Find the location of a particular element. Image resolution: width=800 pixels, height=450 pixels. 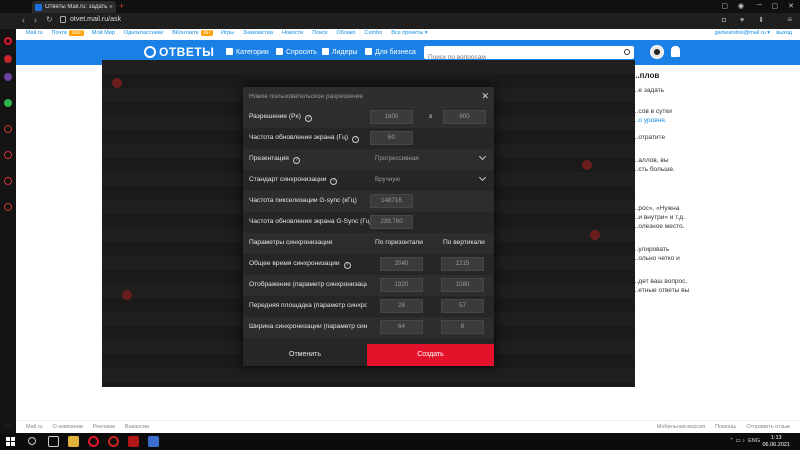

row-label: Презентация? is located at coordinates (274, 159).